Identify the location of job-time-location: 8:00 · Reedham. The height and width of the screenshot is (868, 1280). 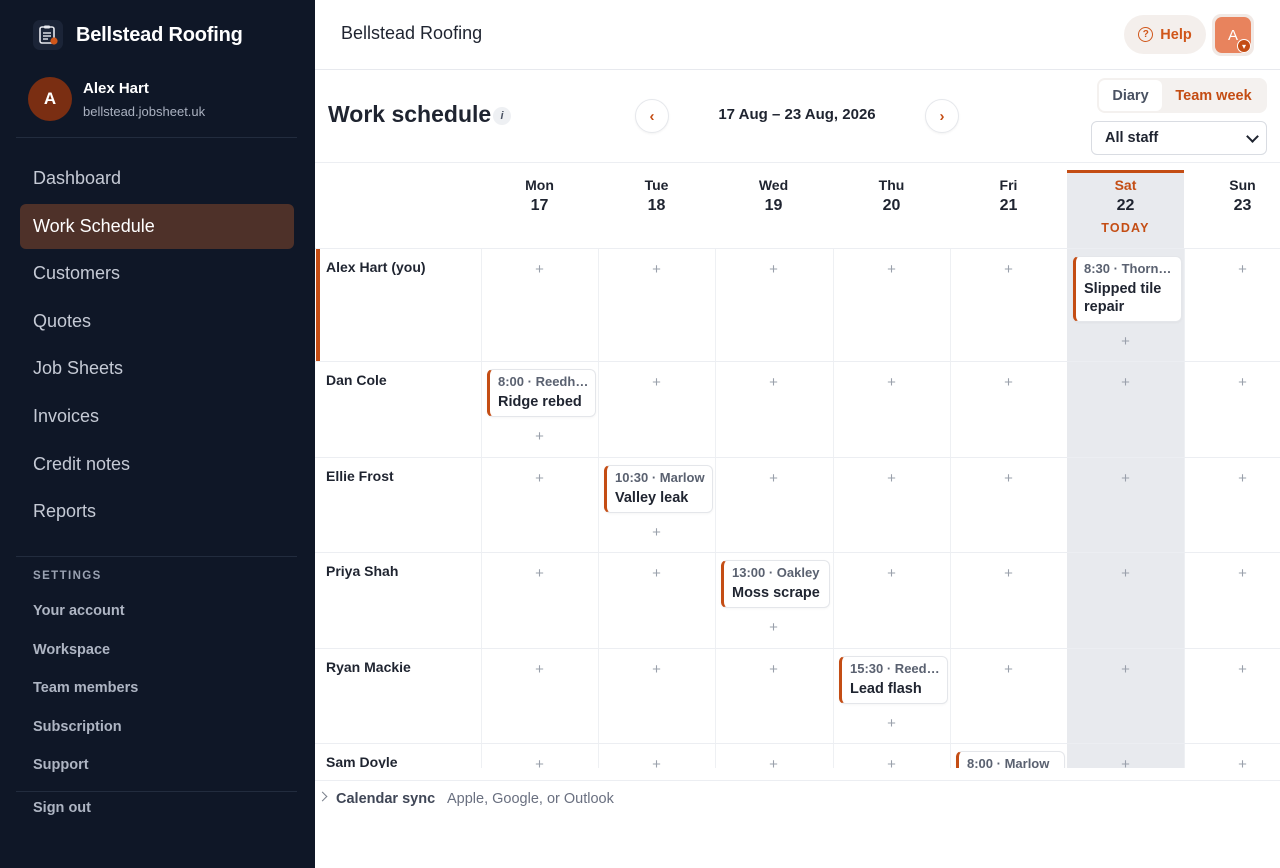
(546, 381).